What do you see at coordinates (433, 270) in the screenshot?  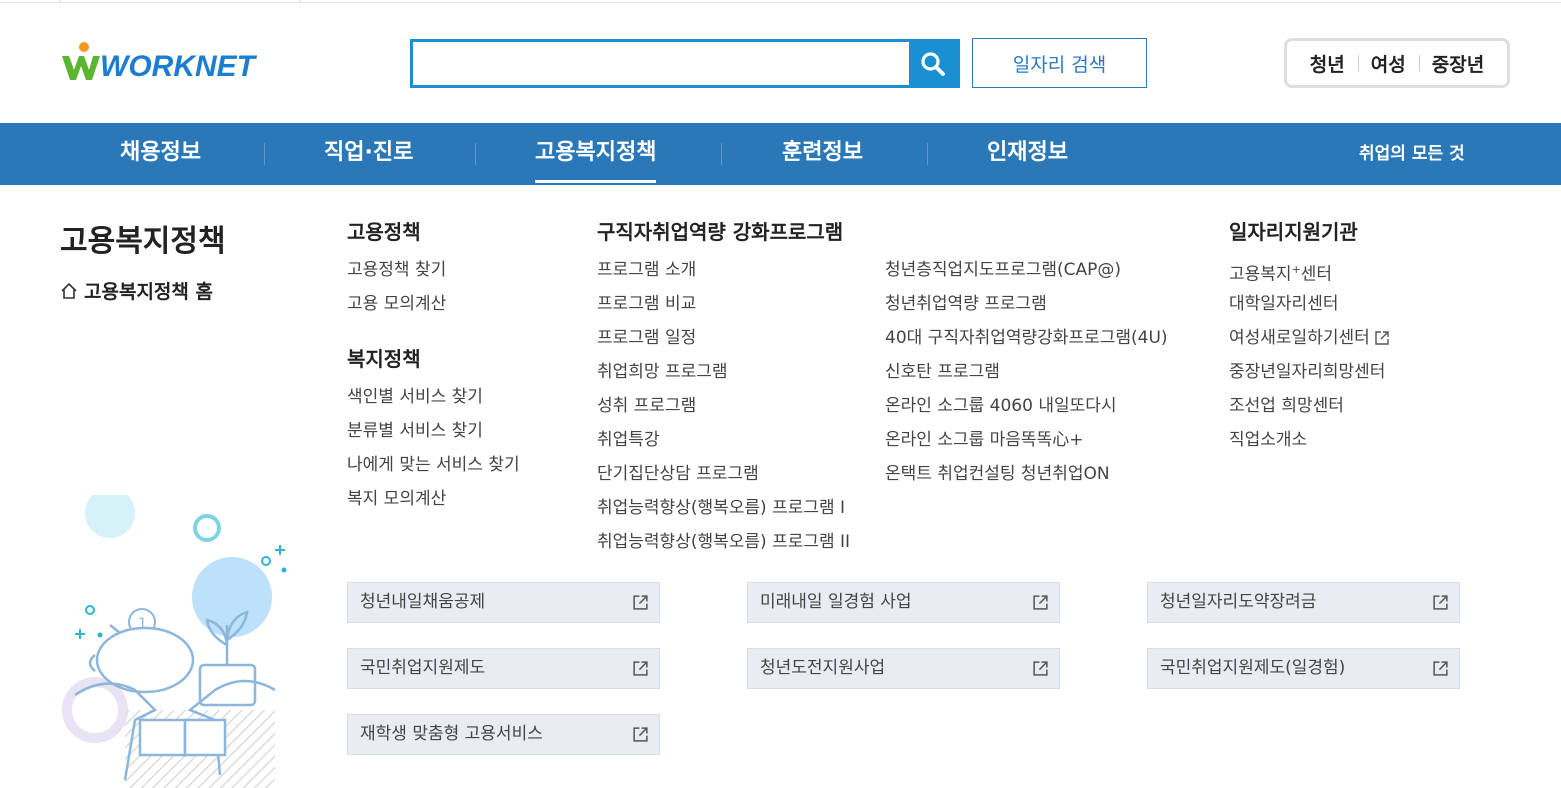 I see `menu-link: 고용정책 찾기` at bounding box center [433, 270].